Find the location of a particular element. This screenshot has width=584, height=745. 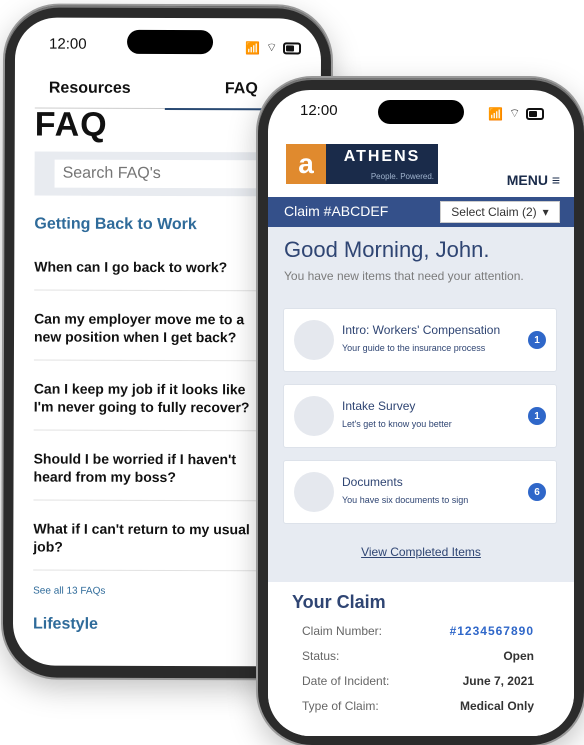

count-badge: 6 is located at coordinates (537, 492).